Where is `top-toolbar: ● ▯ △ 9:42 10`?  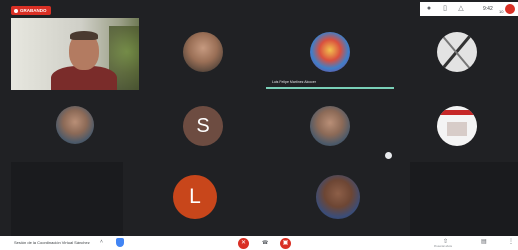
top-toolbar: ● ▯ △ 9:42 10 is located at coordinates (469, 9).